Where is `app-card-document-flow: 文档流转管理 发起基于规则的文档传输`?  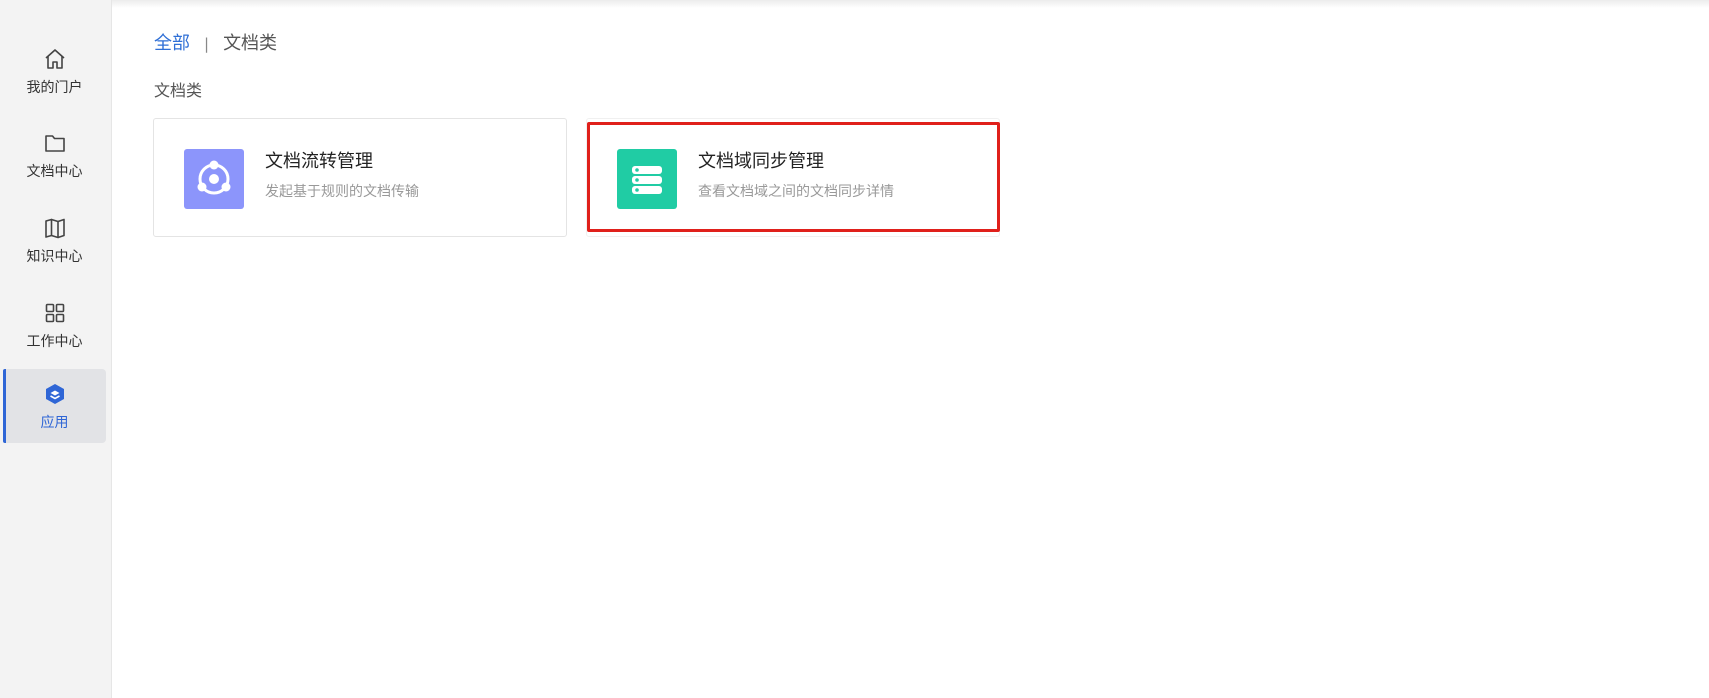
app-card-document-flow: 文档流转管理 发起基于规则的文档传输 is located at coordinates (360, 177).